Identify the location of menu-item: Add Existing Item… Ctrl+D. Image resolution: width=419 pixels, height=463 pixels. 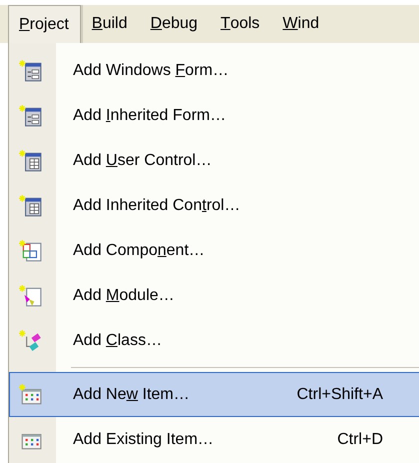
(214, 439).